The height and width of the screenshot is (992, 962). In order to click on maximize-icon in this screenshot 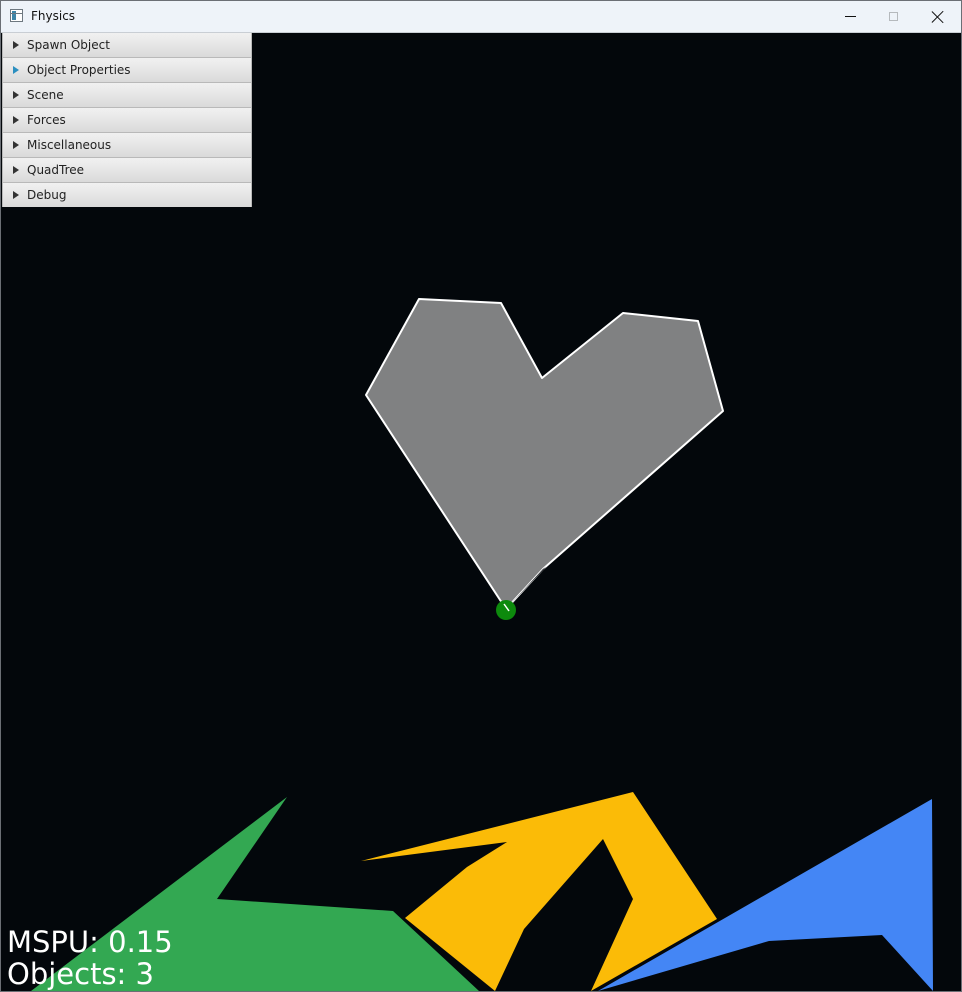, I will do `click(893, 16)`.